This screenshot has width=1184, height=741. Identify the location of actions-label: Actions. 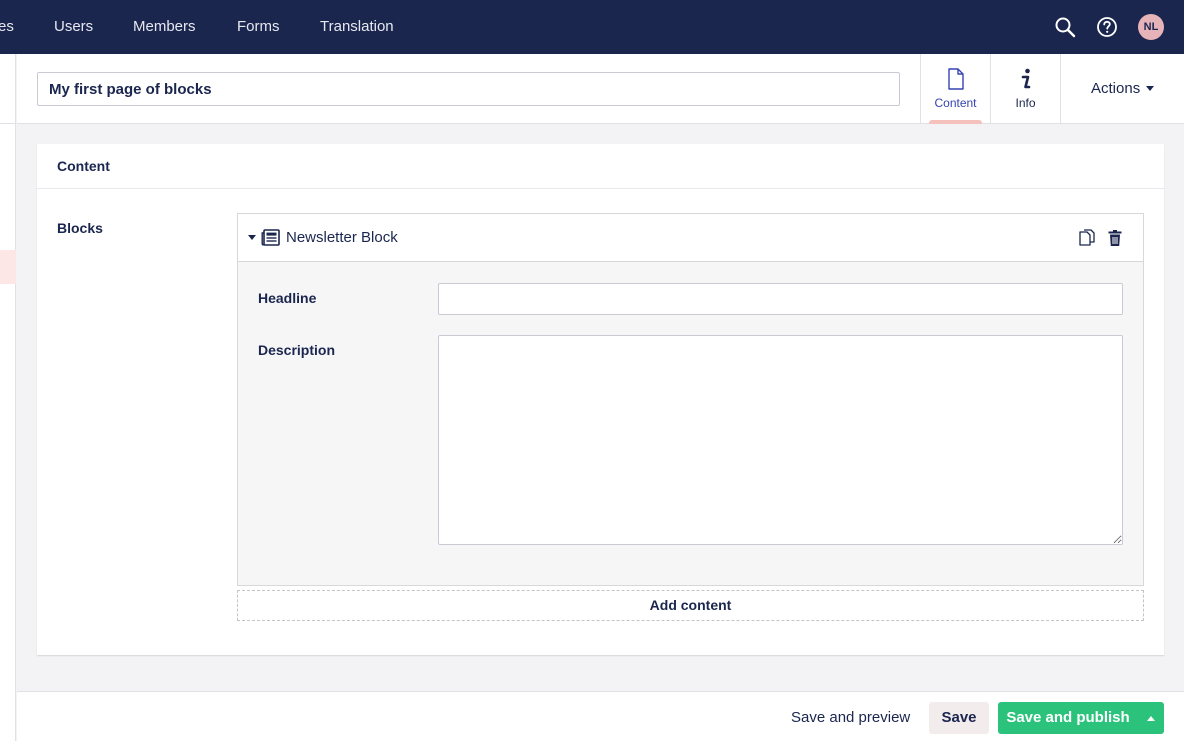
(1116, 88).